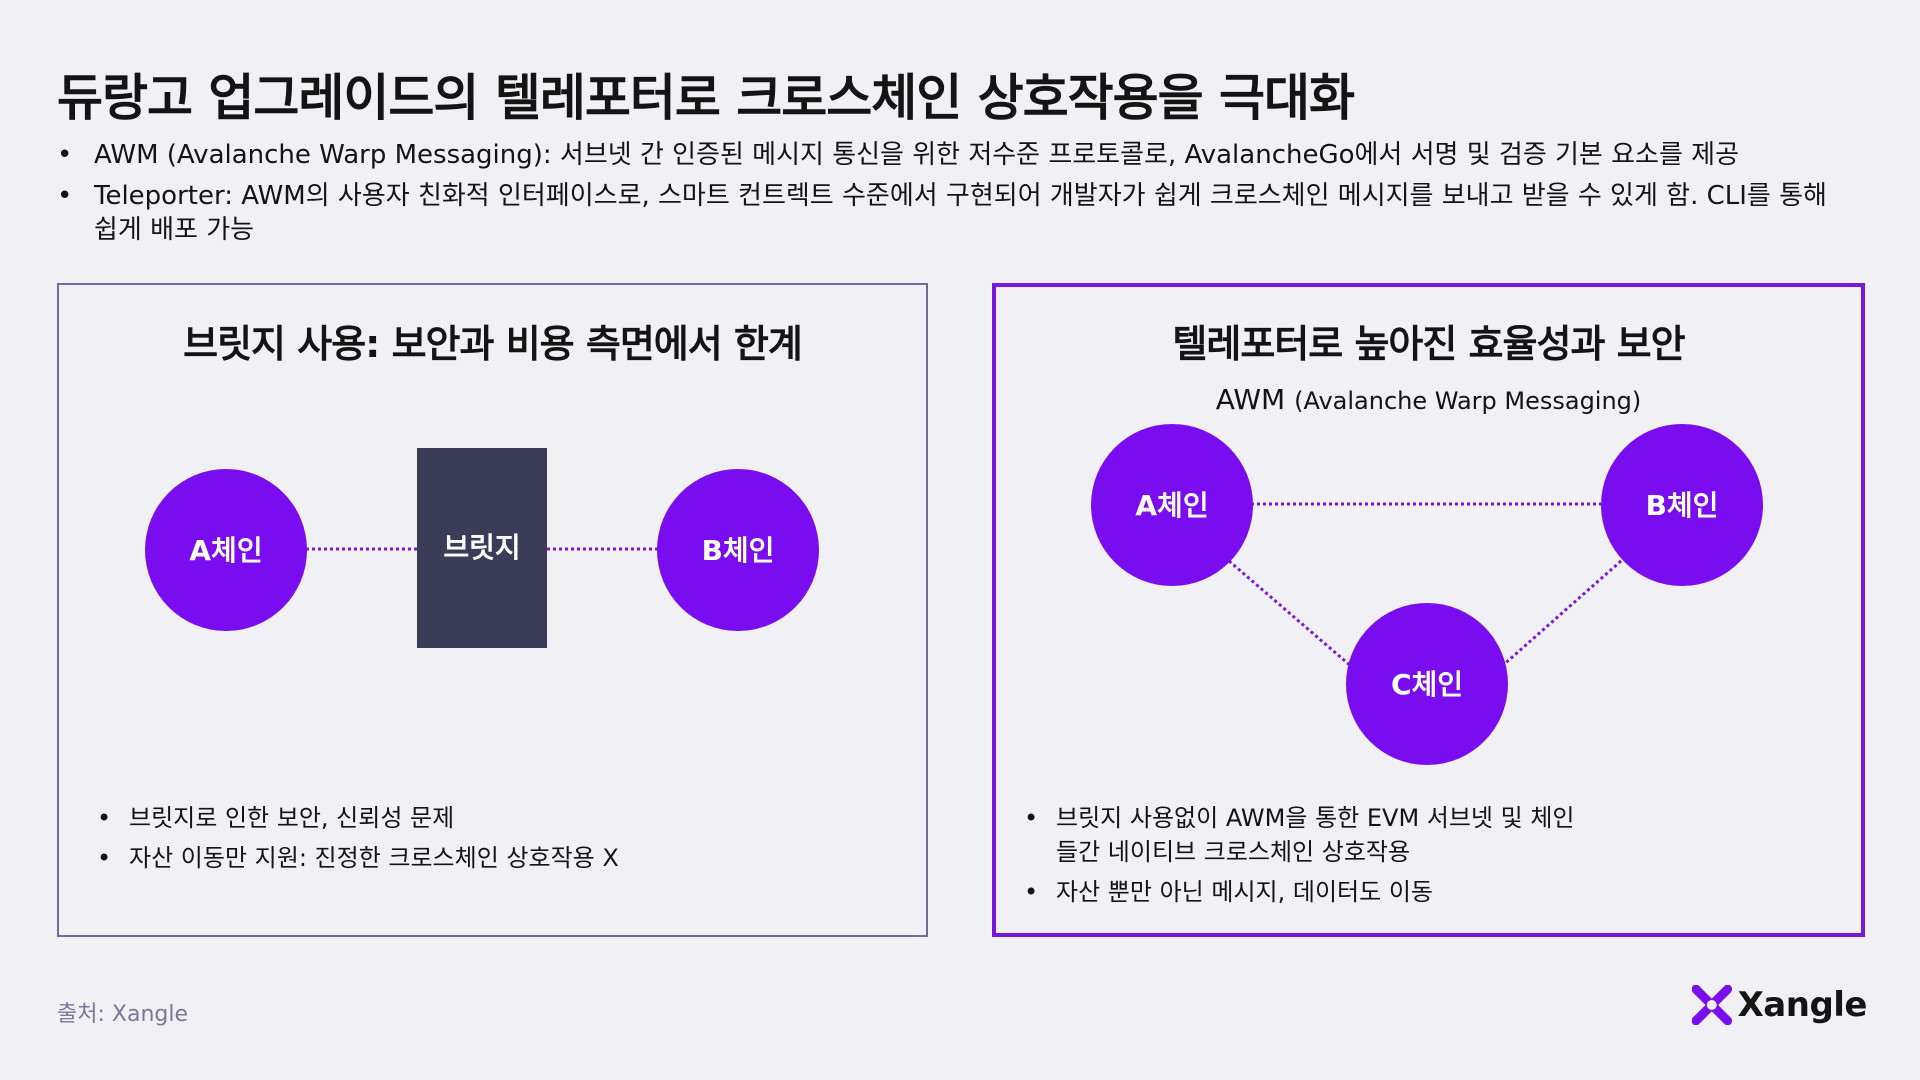 Image resolution: width=1920 pixels, height=1080 pixels. I want to click on bridge-bullet-asset: 자산 이동만 지원: 진정한 크로스체인 상호작용 X, so click(495, 858).